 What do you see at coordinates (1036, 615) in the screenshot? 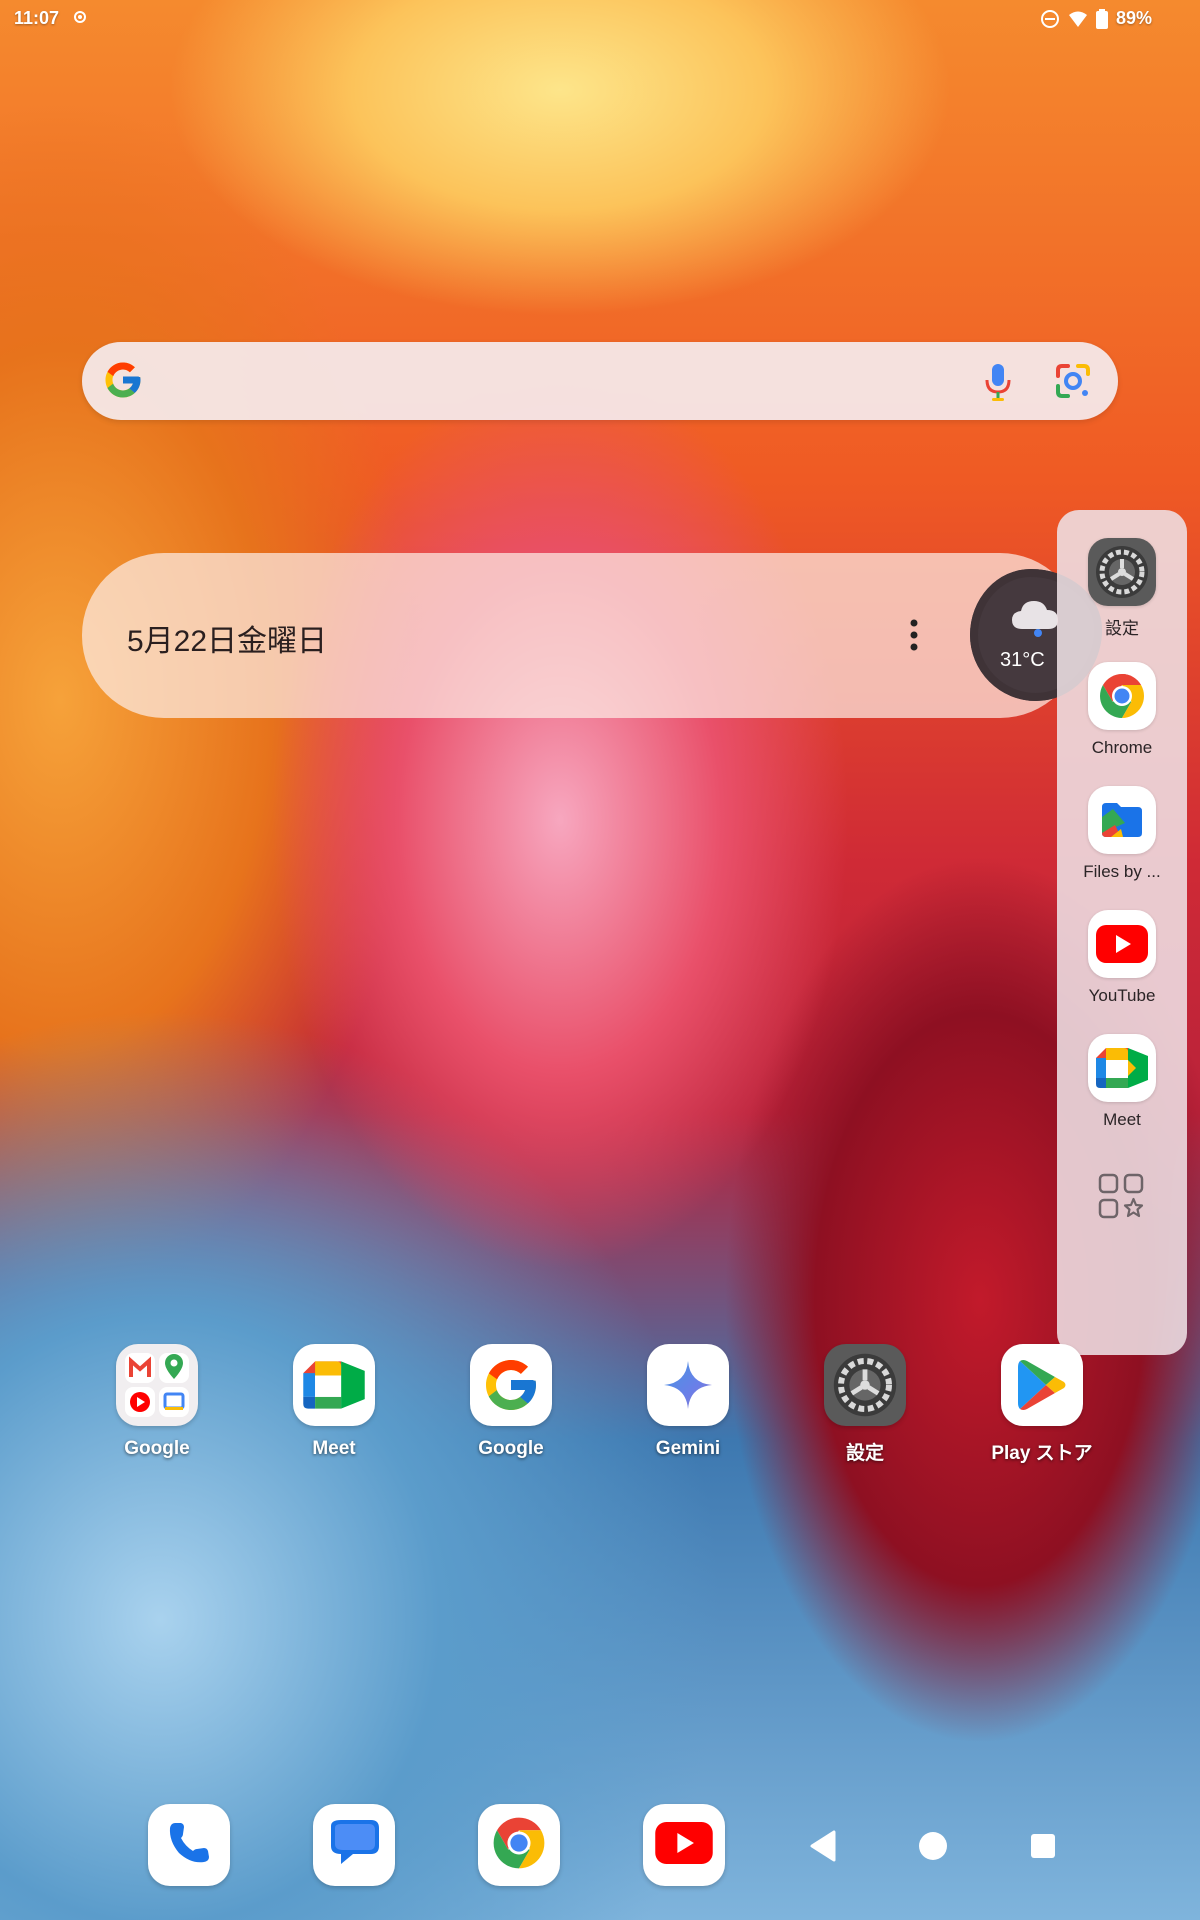
I see `cloud-icon` at bounding box center [1036, 615].